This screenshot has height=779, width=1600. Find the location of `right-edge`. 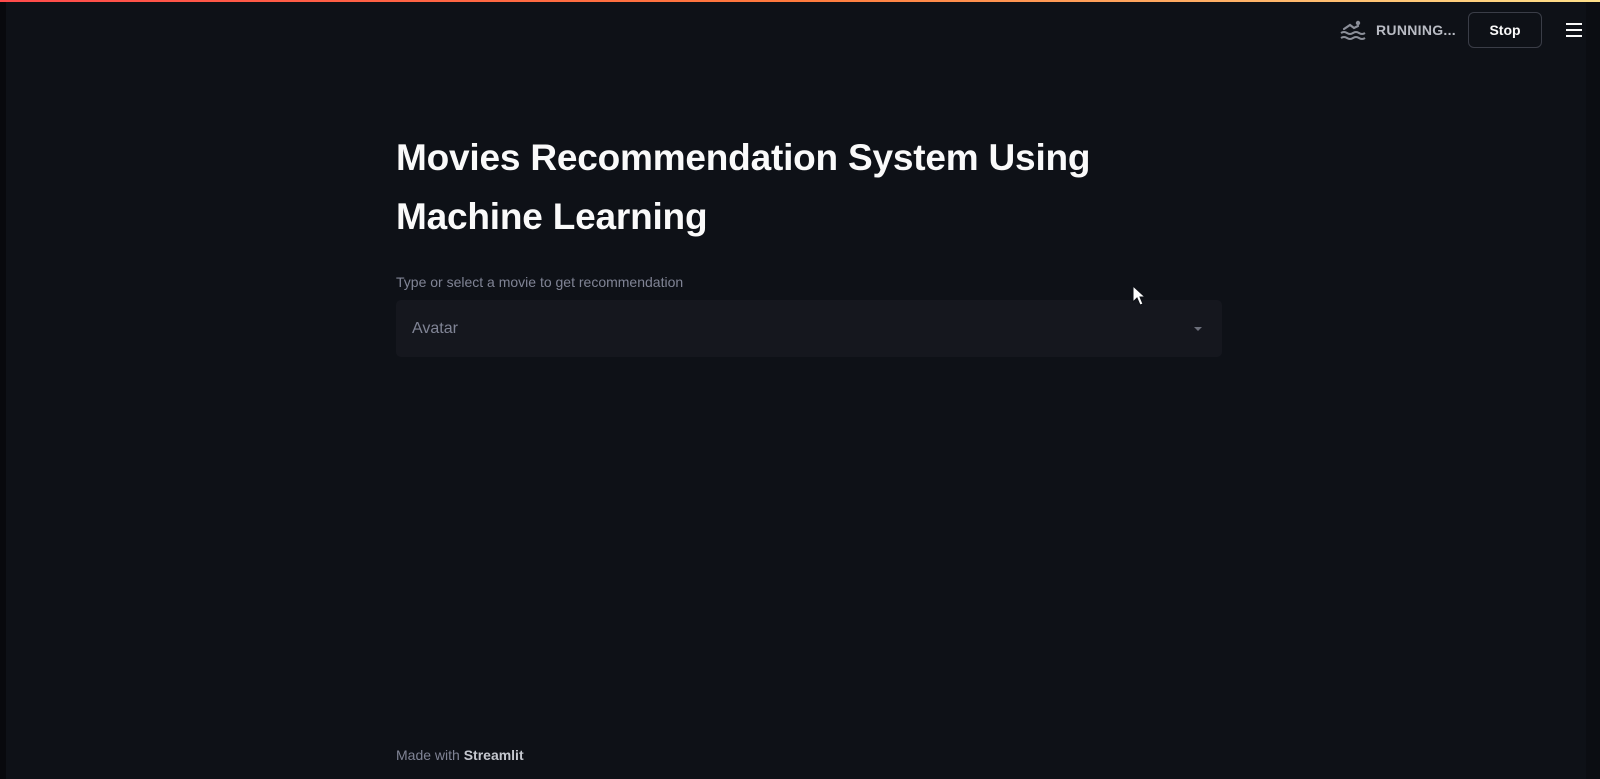

right-edge is located at coordinates (1593, 389).